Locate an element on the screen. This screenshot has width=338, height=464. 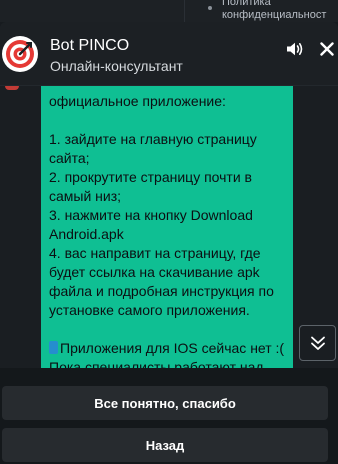
double-chevron-down-icon is located at coordinates (317, 343).